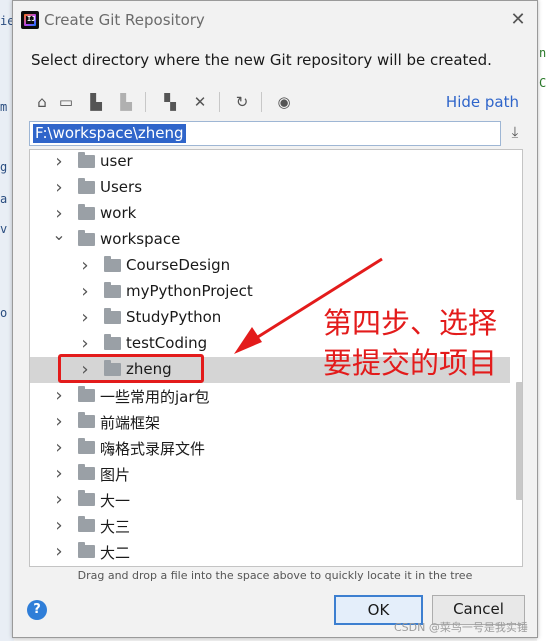 The width and height of the screenshot is (548, 641). Describe the element at coordinates (96, 102) in the screenshot. I see `project-folder-icon: ▙` at that location.